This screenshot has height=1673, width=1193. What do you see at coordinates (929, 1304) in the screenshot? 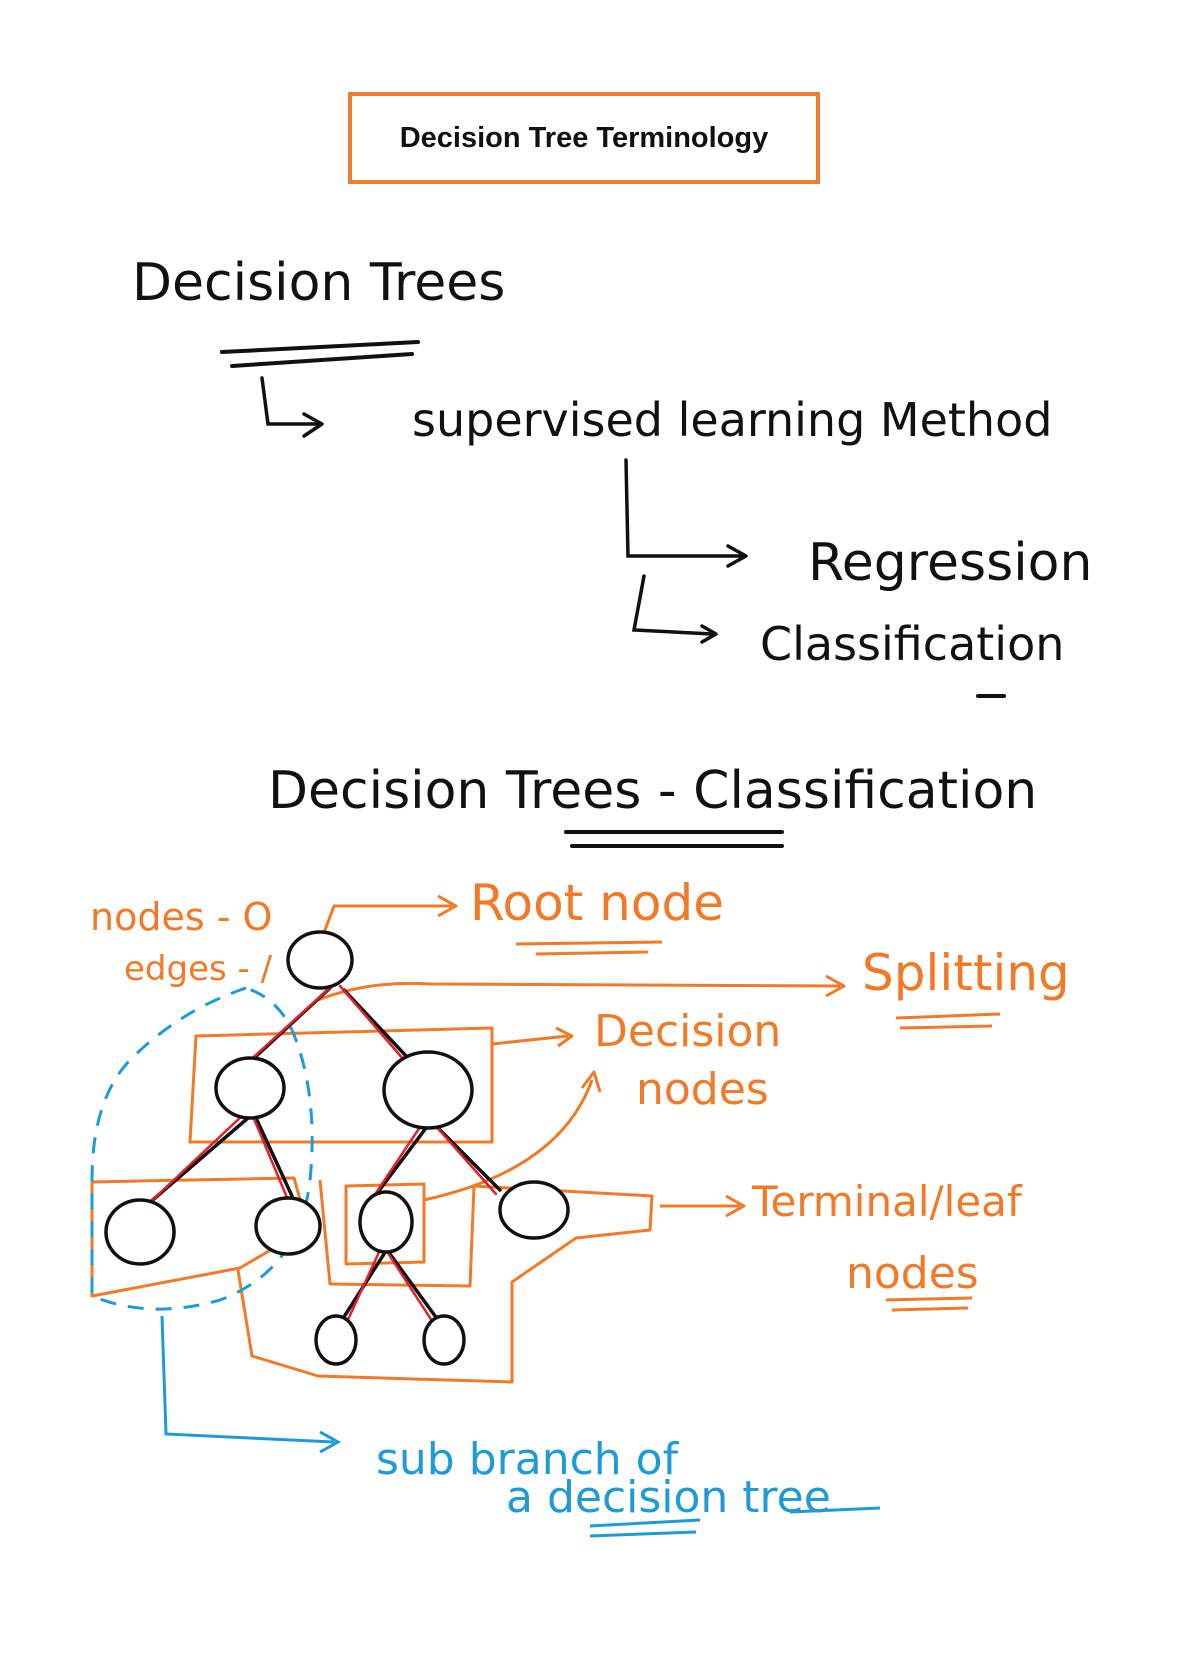
I see `terminal-nodes-underline` at bounding box center [929, 1304].